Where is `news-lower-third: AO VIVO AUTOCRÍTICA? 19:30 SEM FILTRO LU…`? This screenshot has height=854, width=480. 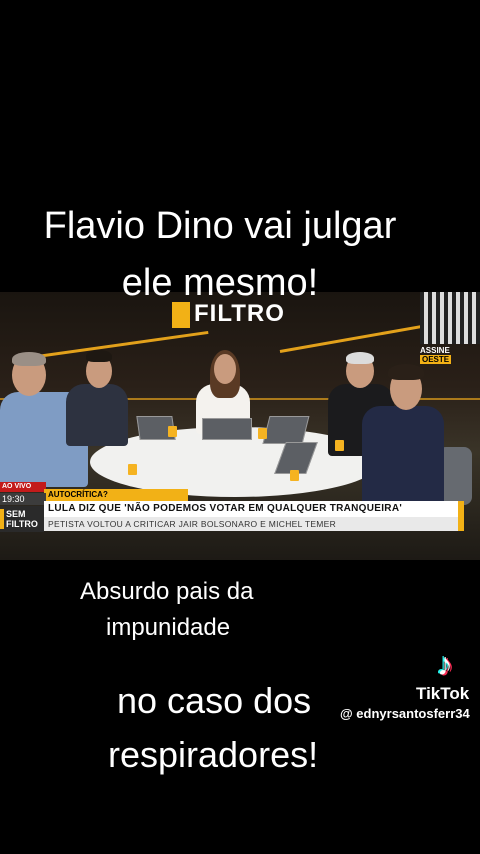 news-lower-third: AO VIVO AUTOCRÍTICA? 19:30 SEM FILTRO LU… is located at coordinates (240, 521).